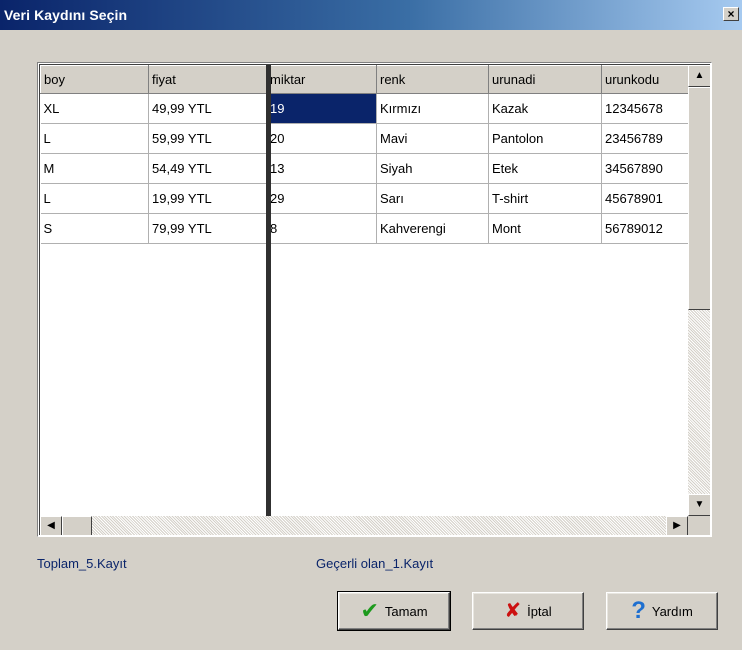 Image resolution: width=742 pixels, height=650 pixels. I want to click on scroll-left-button: ◀, so click(51, 525).